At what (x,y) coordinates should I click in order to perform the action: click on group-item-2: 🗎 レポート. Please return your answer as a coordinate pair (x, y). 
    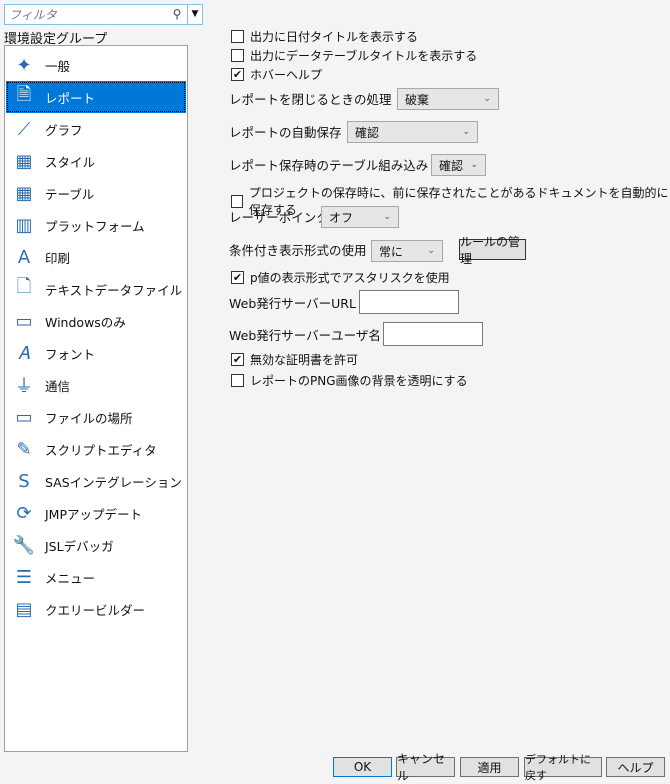
    Looking at the image, I should click on (96, 97).